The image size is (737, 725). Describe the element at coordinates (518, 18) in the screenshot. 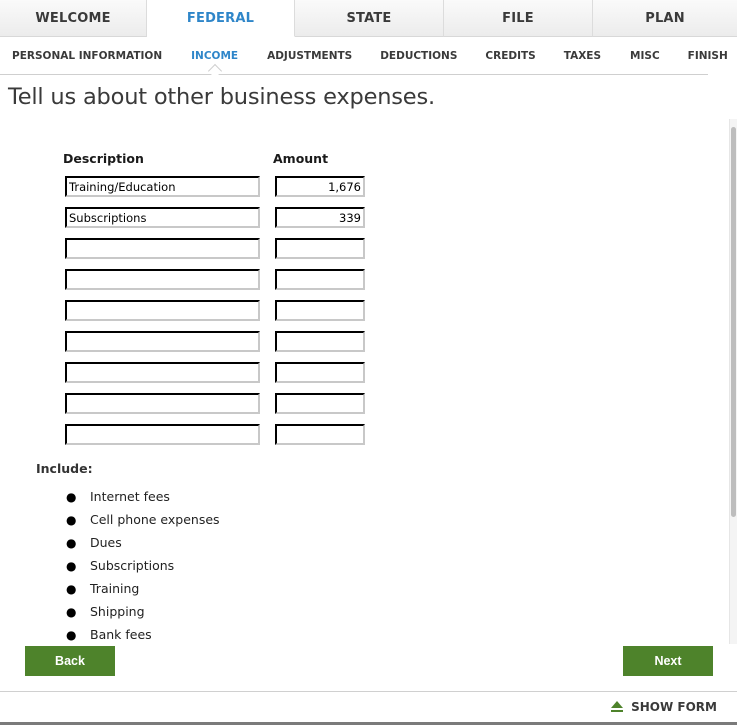

I see `tab-file: FILE` at that location.